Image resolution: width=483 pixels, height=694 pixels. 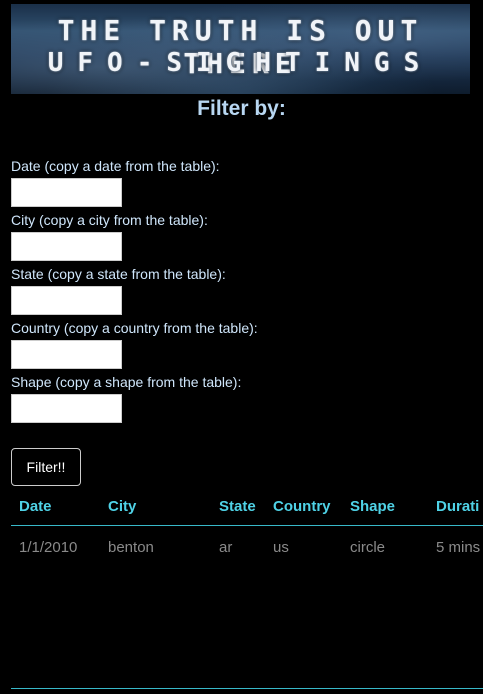 I want to click on column-header-date: Date, so click(x=35, y=506).